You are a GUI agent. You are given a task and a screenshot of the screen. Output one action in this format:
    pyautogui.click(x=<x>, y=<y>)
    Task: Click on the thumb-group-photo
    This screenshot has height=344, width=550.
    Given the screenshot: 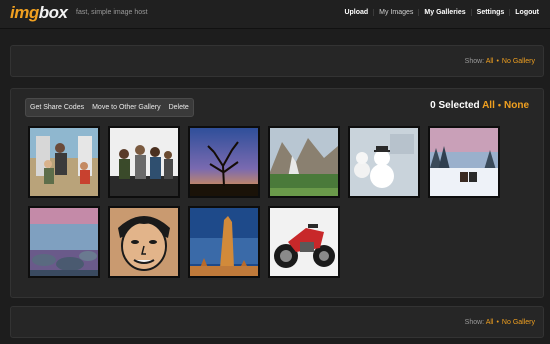 What is the action you would take?
    pyautogui.click(x=144, y=162)
    